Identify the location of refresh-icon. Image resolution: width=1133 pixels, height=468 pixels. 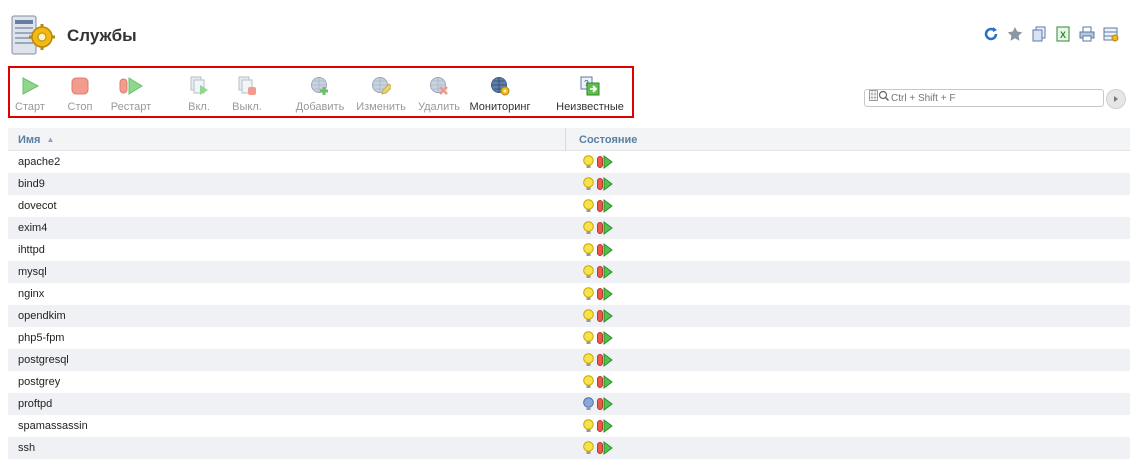
(990, 33).